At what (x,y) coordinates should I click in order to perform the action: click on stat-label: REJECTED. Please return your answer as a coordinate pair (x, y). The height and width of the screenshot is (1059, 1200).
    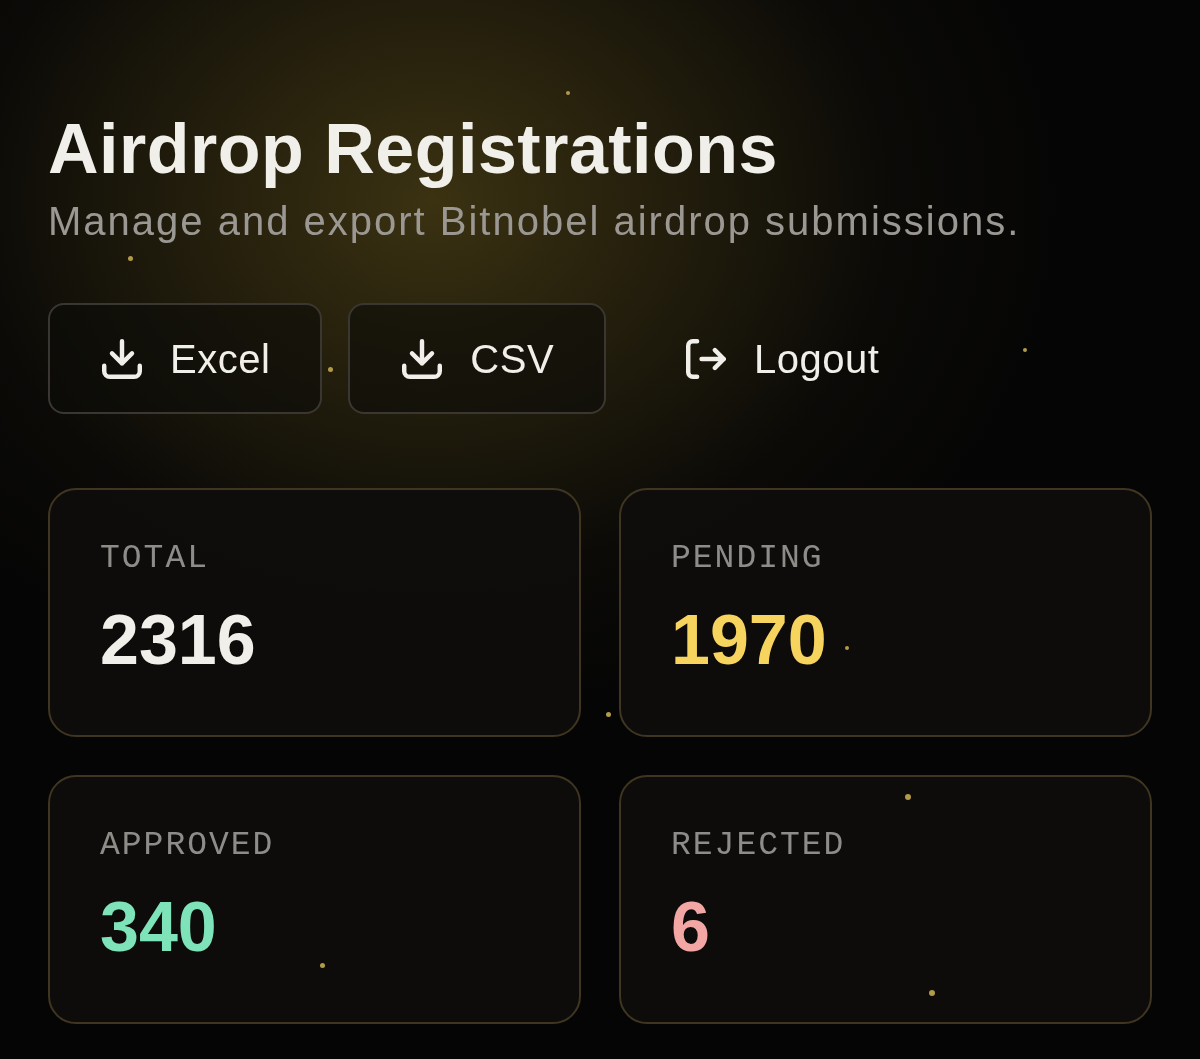
    Looking at the image, I should click on (758, 845).